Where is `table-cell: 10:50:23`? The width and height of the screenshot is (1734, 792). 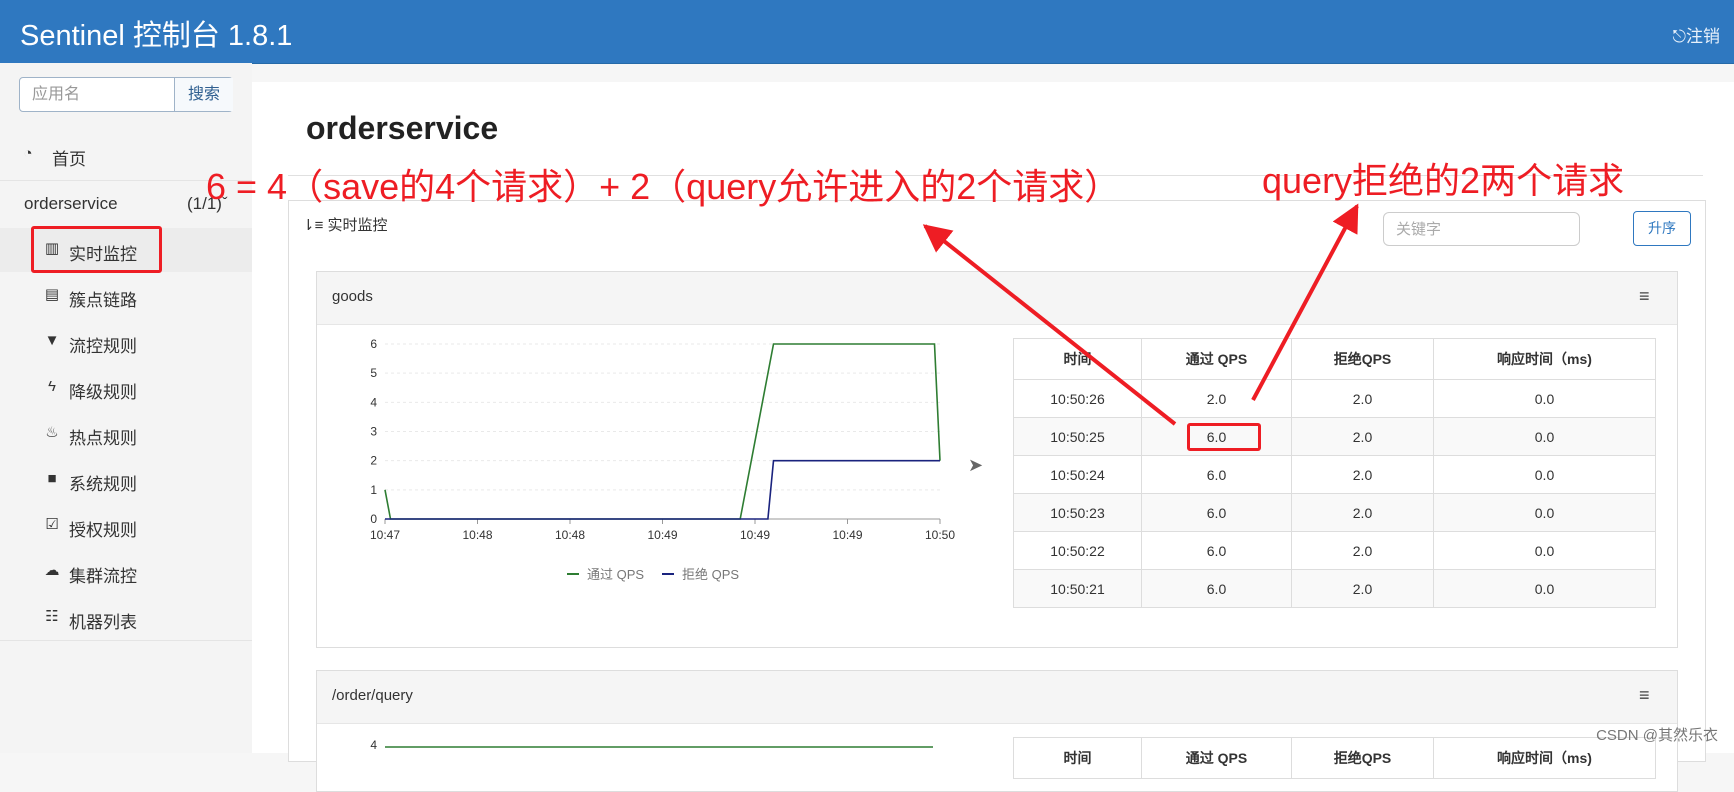 table-cell: 10:50:23 is located at coordinates (1077, 512).